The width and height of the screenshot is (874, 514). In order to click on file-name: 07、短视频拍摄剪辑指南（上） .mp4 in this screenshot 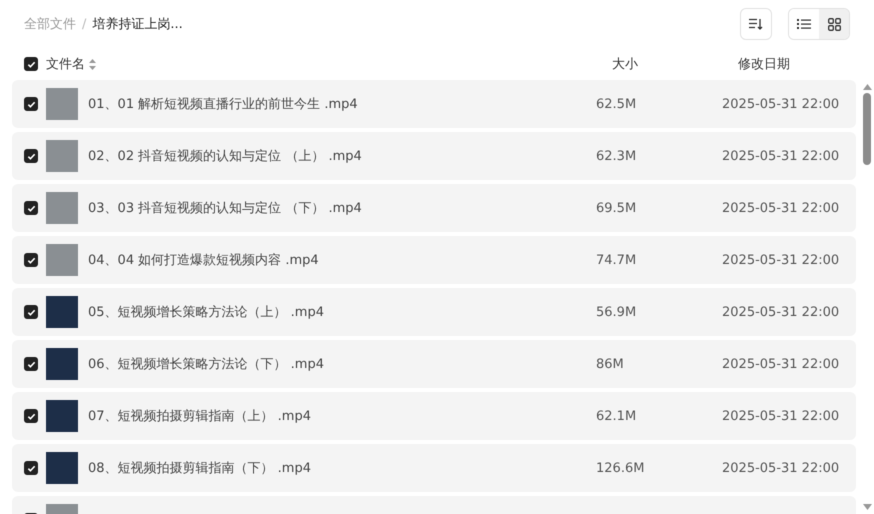, I will do `click(199, 416)`.